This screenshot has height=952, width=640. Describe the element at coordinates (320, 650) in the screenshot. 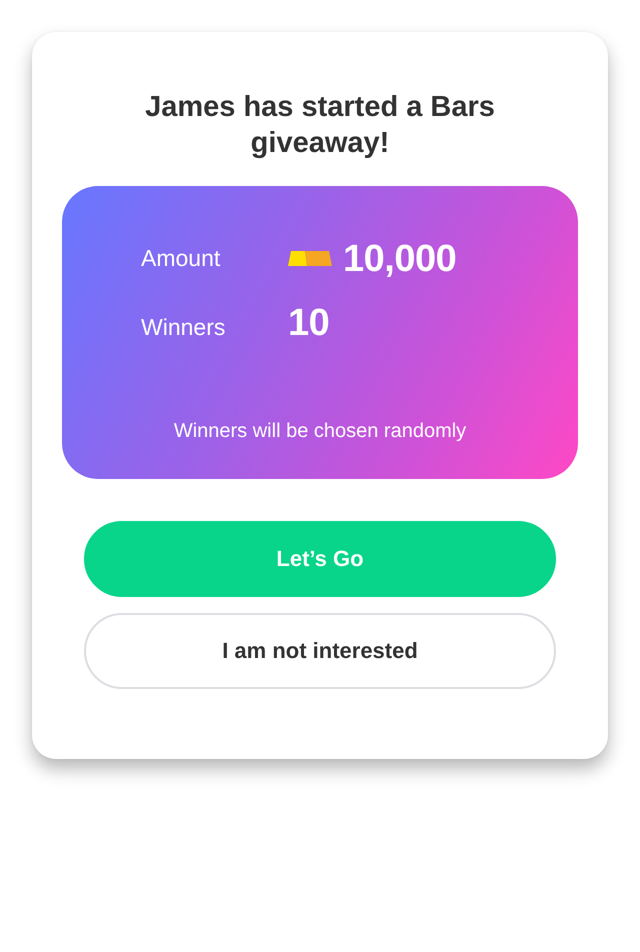

I see `decline-button: I am not interested` at that location.